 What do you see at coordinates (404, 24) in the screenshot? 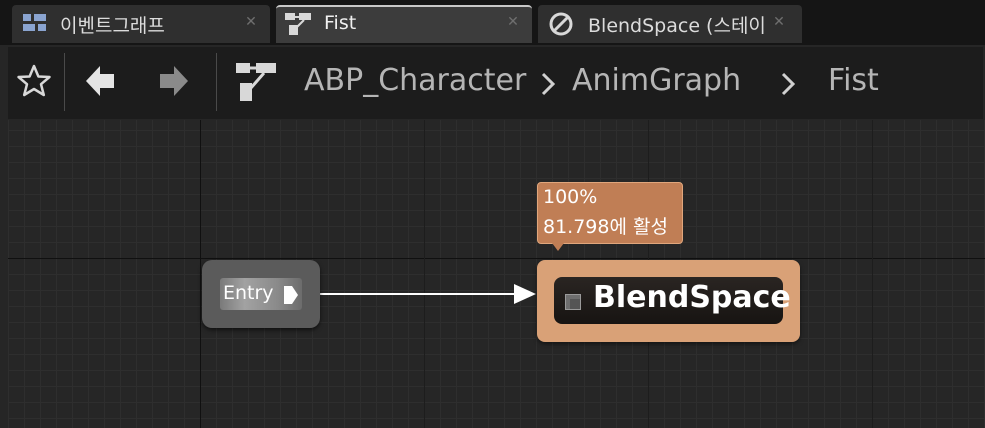
I see `tab-fist: Fist ✕` at bounding box center [404, 24].